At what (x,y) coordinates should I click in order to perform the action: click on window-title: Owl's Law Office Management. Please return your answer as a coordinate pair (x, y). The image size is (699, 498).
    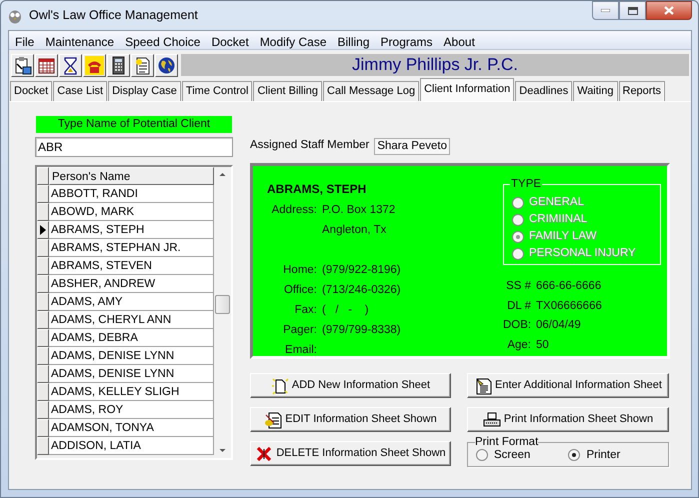
    Looking at the image, I should click on (113, 15).